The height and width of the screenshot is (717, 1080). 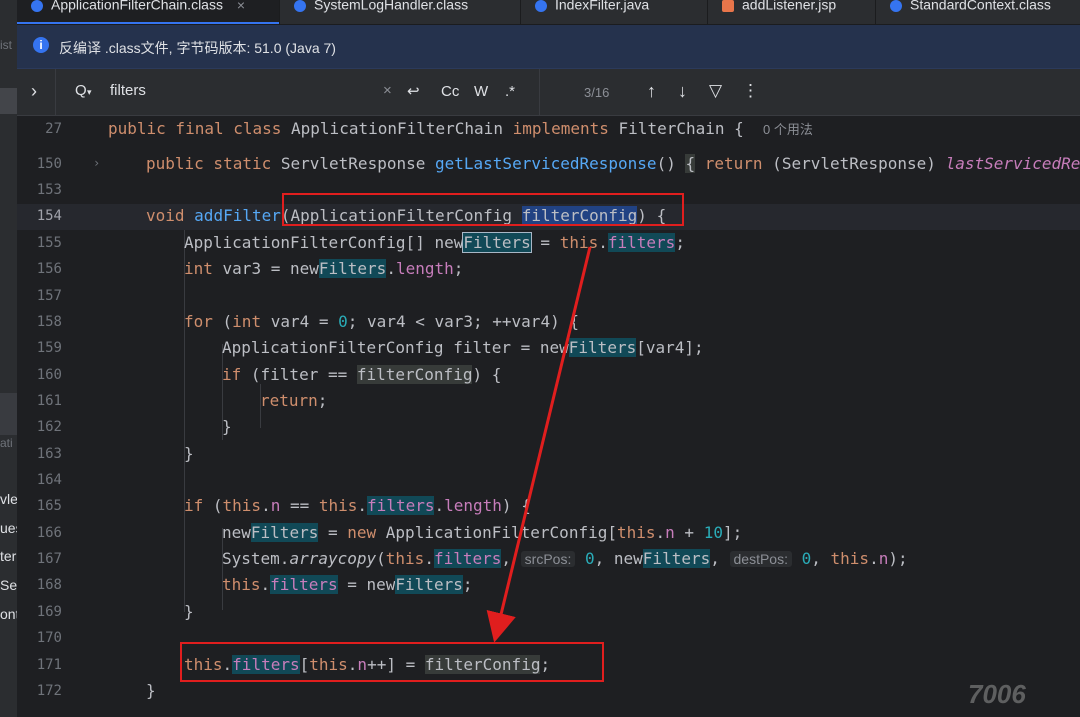 I want to click on match-counter: 3/16, so click(x=597, y=92).